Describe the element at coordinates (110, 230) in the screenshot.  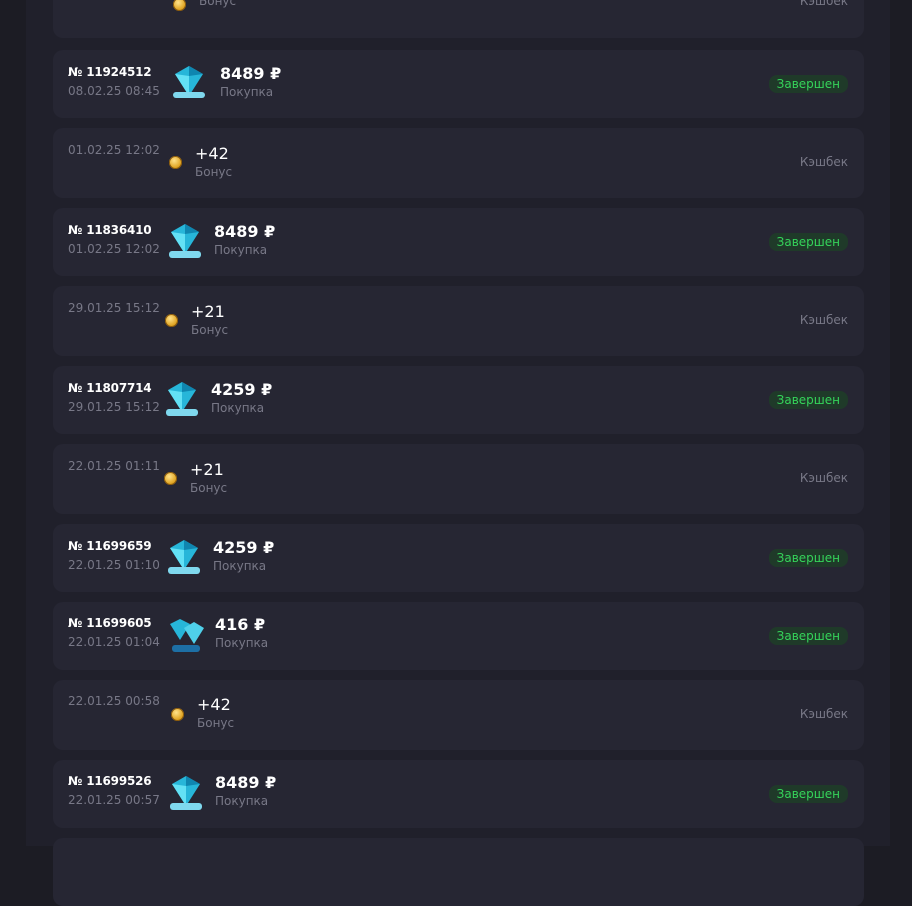
I see `order-number: № 11836410` at that location.